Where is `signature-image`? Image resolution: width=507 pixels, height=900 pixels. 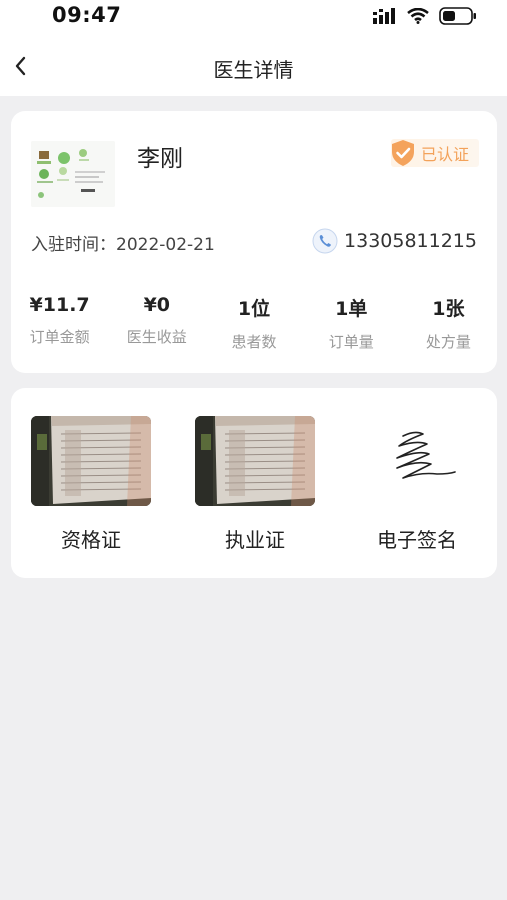 signature-image is located at coordinates (417, 461).